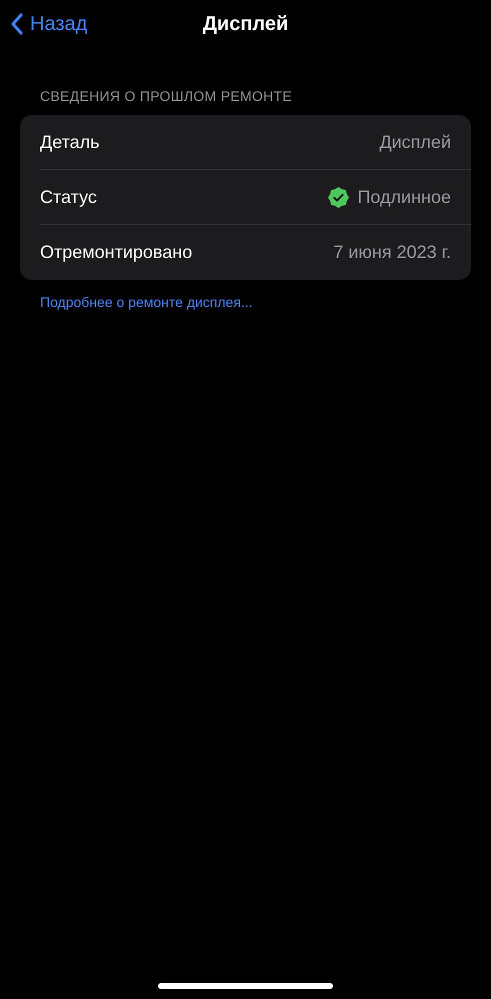  What do you see at coordinates (49, 24) in the screenshot?
I see `back-button: Назад` at bounding box center [49, 24].